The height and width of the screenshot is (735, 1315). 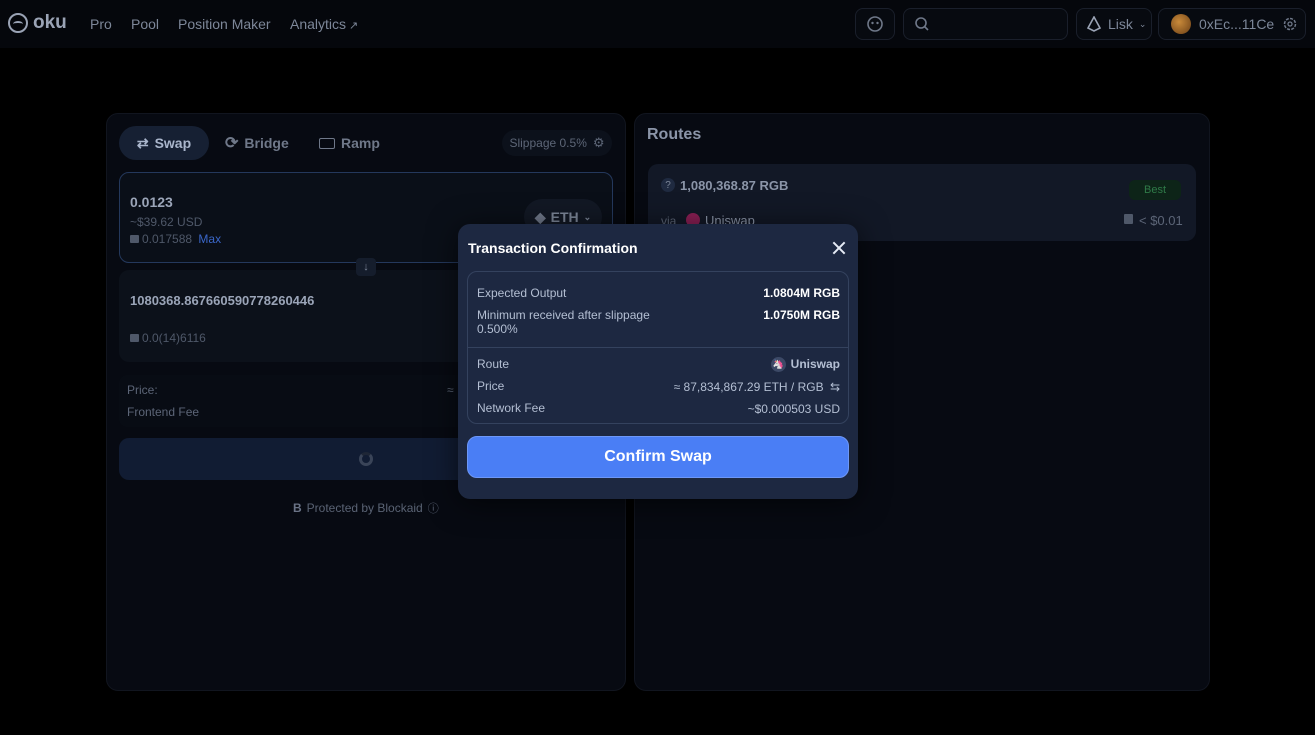 What do you see at coordinates (491, 386) in the screenshot?
I see `modal-price-label: Price` at bounding box center [491, 386].